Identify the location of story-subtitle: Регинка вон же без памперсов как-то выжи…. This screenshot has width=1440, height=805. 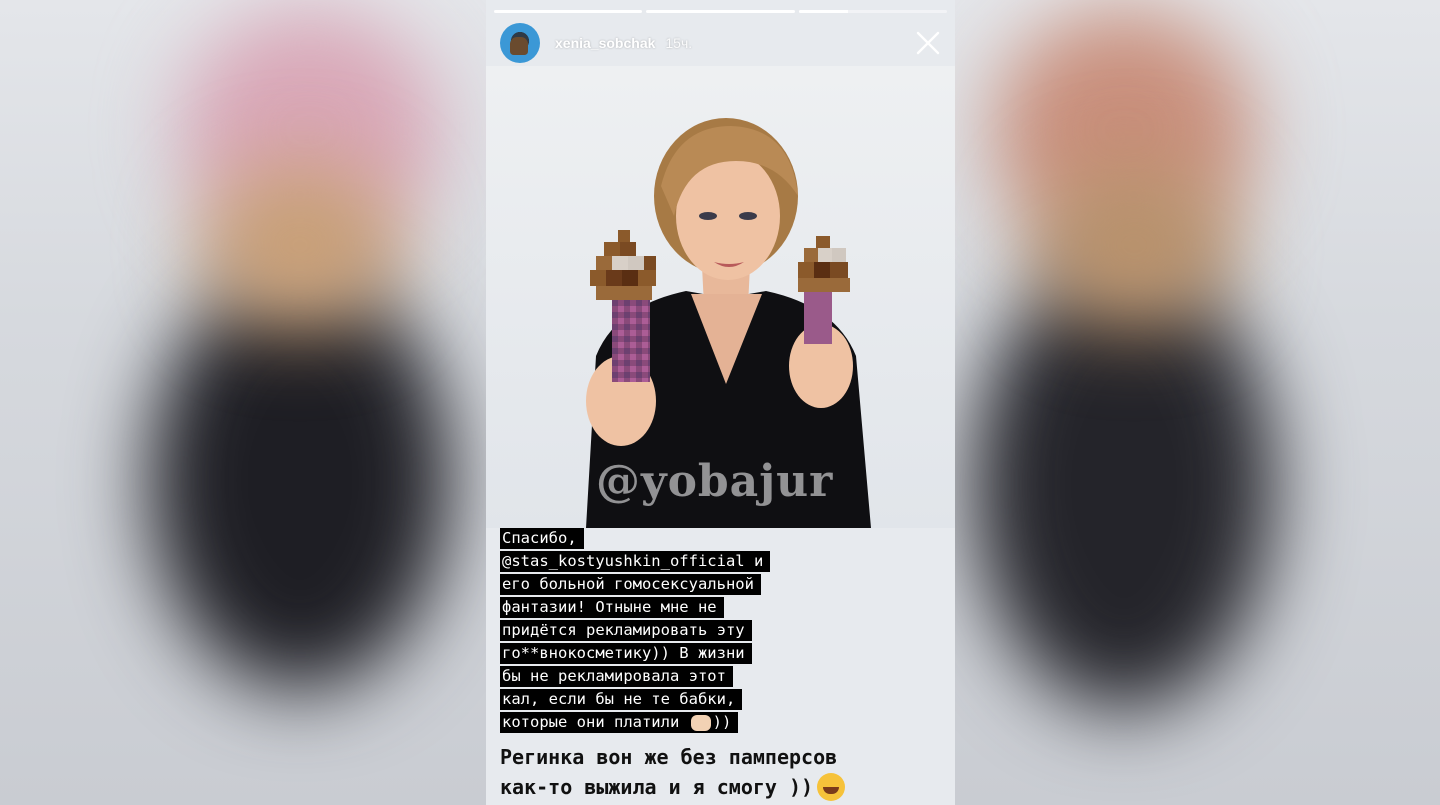
(722, 772).